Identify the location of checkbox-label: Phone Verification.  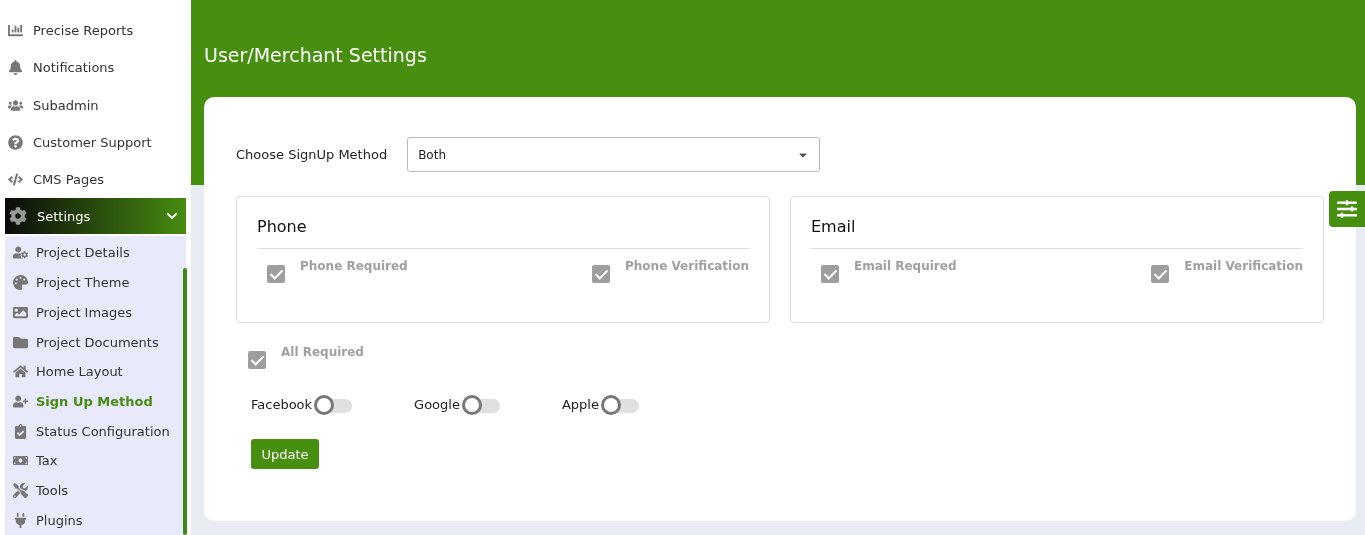
(687, 266).